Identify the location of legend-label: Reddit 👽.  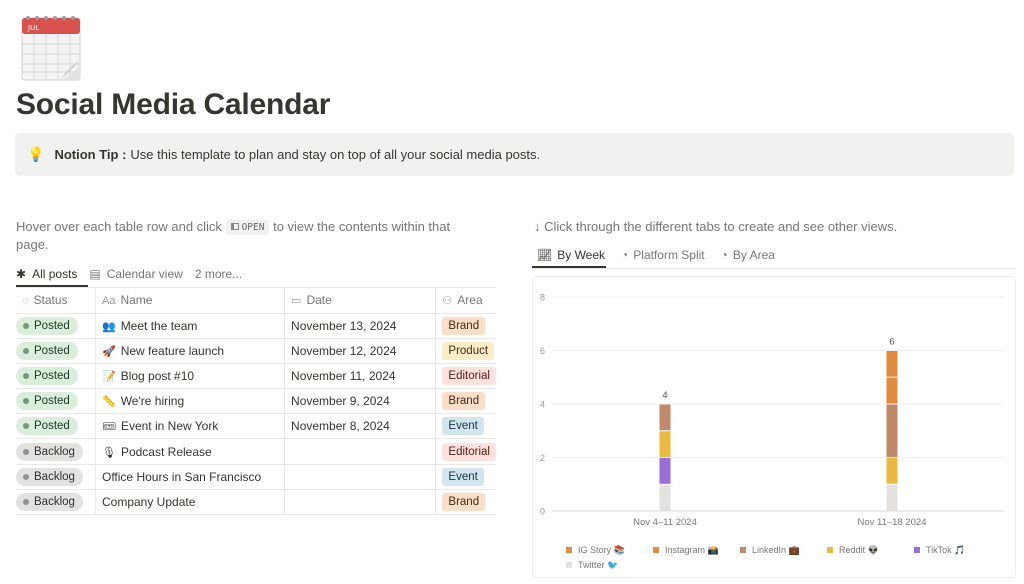
(859, 550).